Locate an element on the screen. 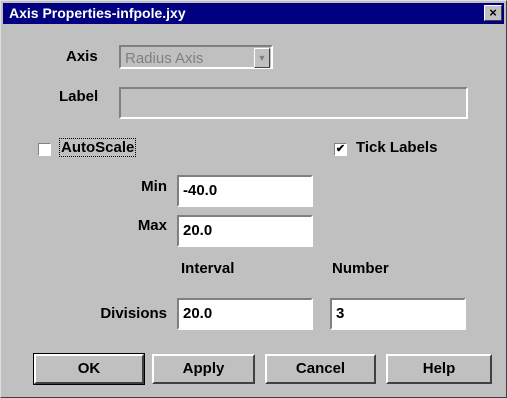 This screenshot has height=398, width=507. max-label: Max is located at coordinates (152, 225).